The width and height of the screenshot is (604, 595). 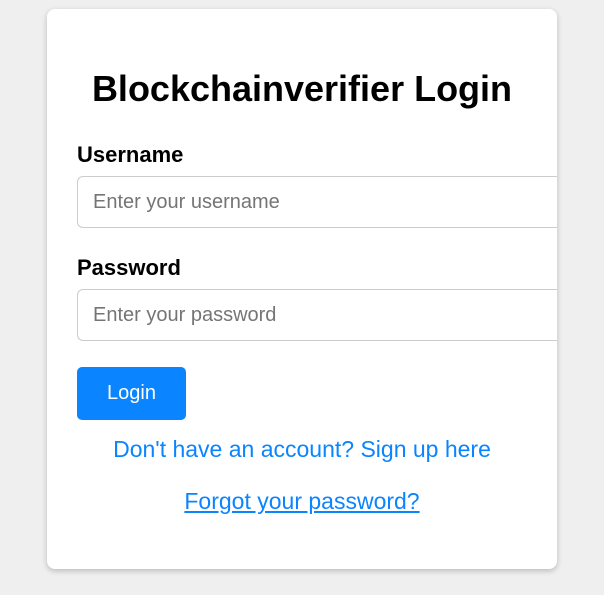 I want to click on forgot-password-row: Forgot your password?, so click(x=302, y=501).